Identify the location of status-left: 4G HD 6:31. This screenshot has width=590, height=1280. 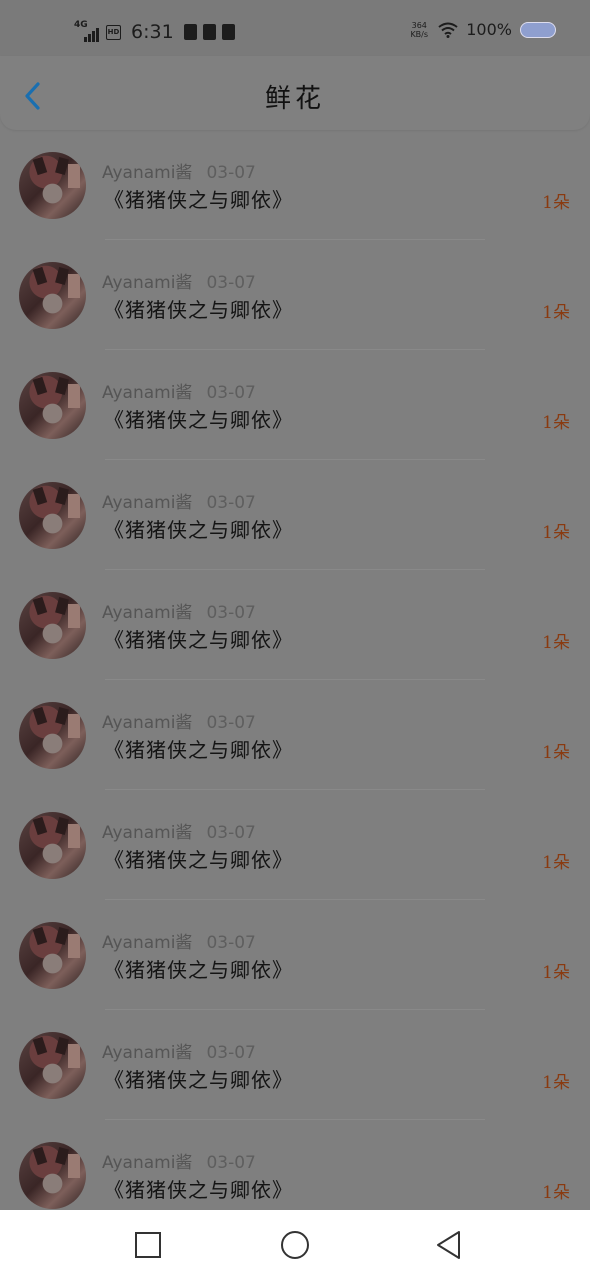
(154, 32).